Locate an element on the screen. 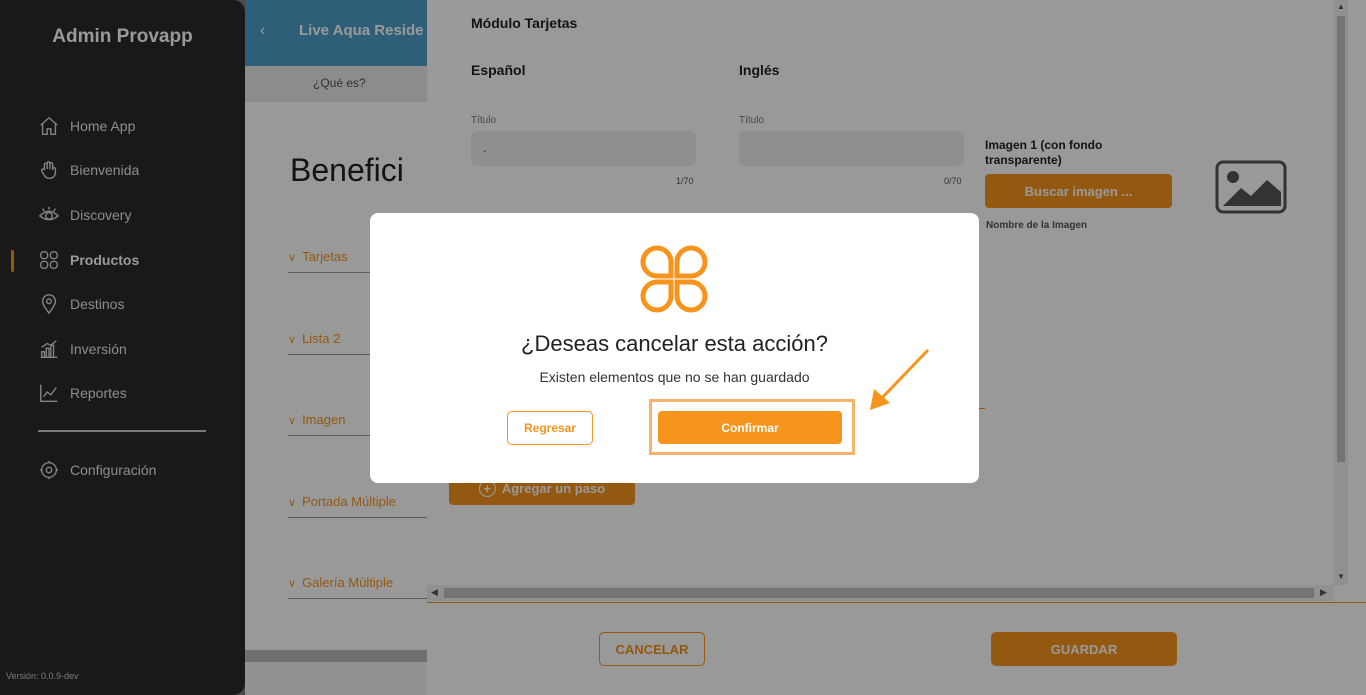  back-button: Regresar is located at coordinates (550, 428).